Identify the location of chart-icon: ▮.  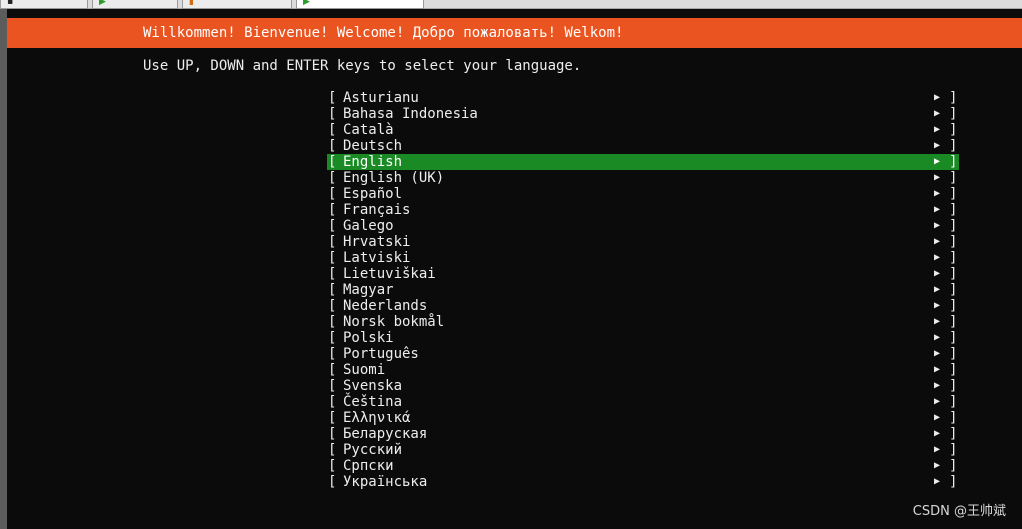
(191, 3).